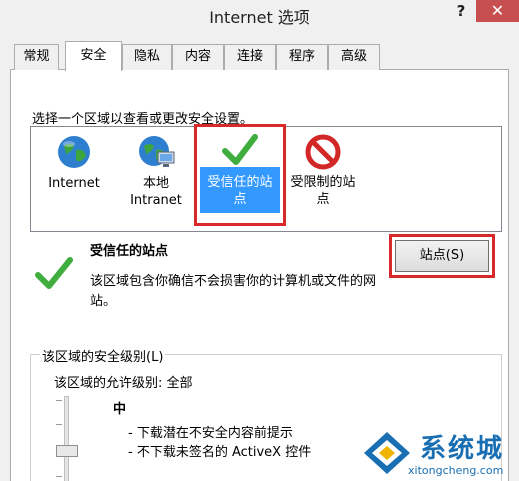 This screenshot has width=519, height=481. I want to click on watermark: 系统城 xitongcheng.com, so click(439, 454).